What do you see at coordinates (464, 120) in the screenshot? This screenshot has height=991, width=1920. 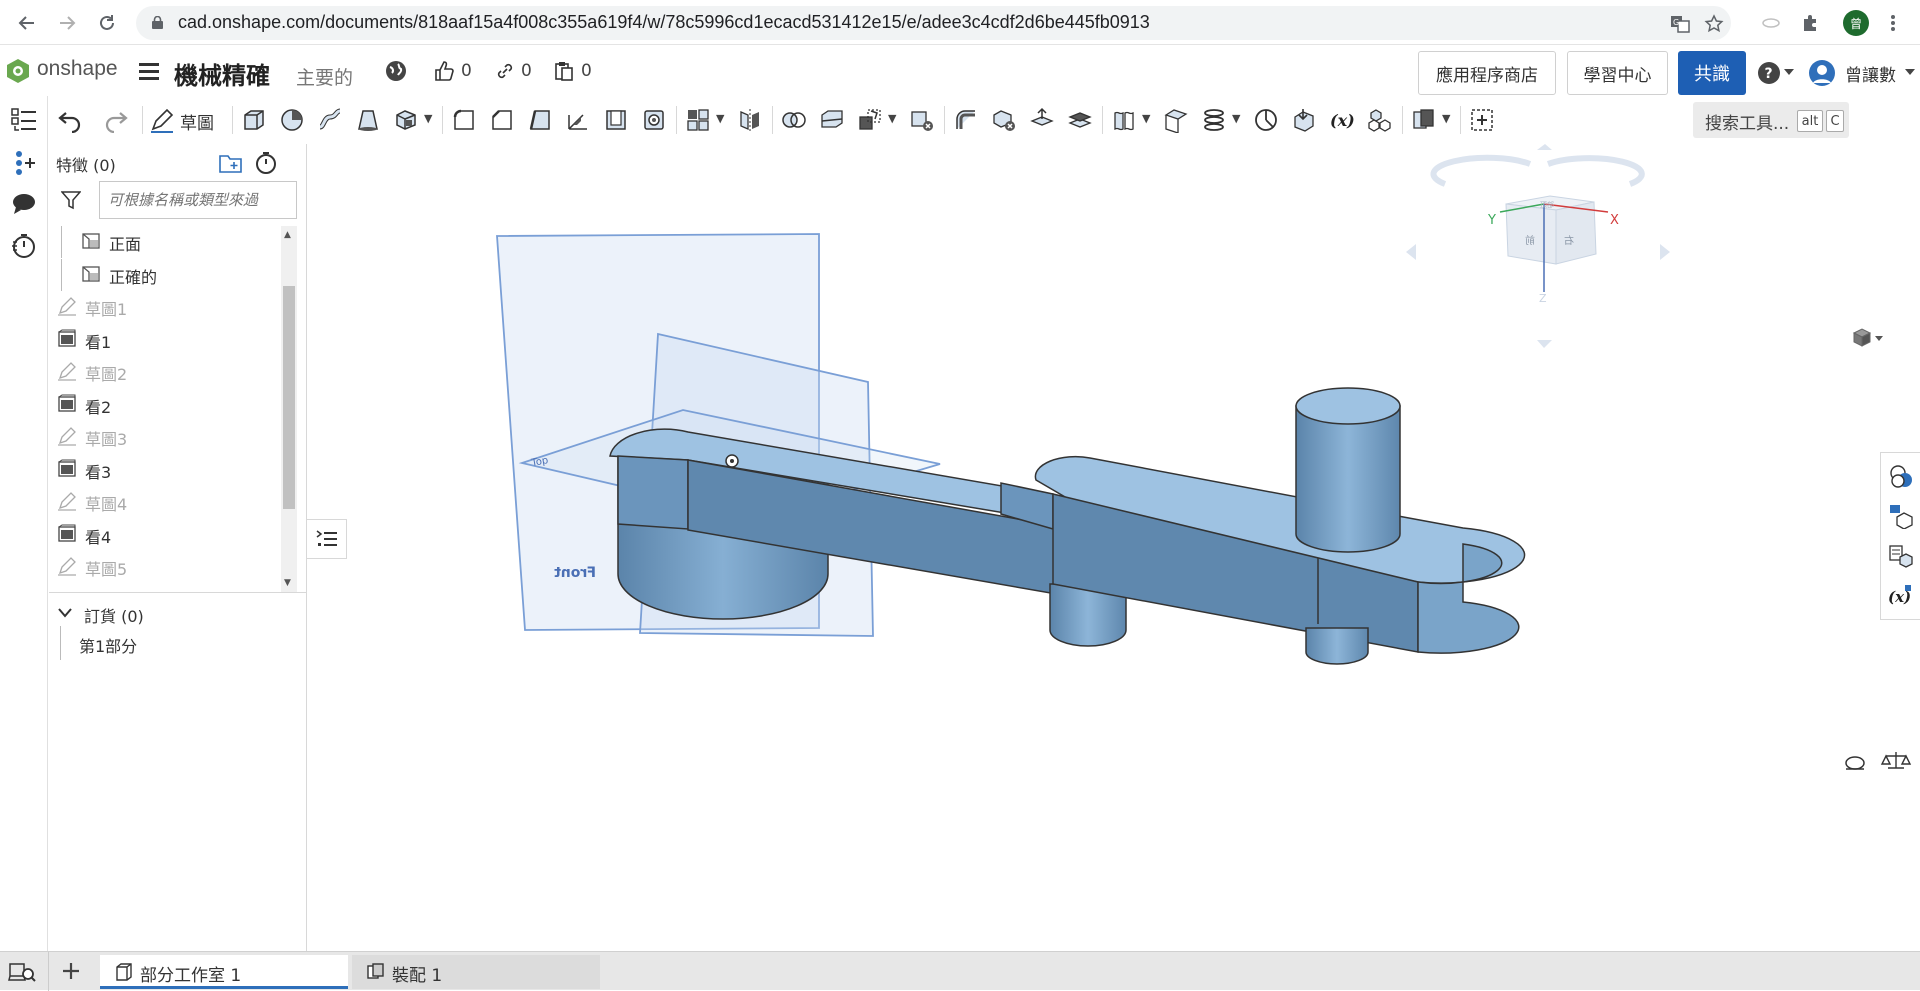 I see `fillet-icon` at bounding box center [464, 120].